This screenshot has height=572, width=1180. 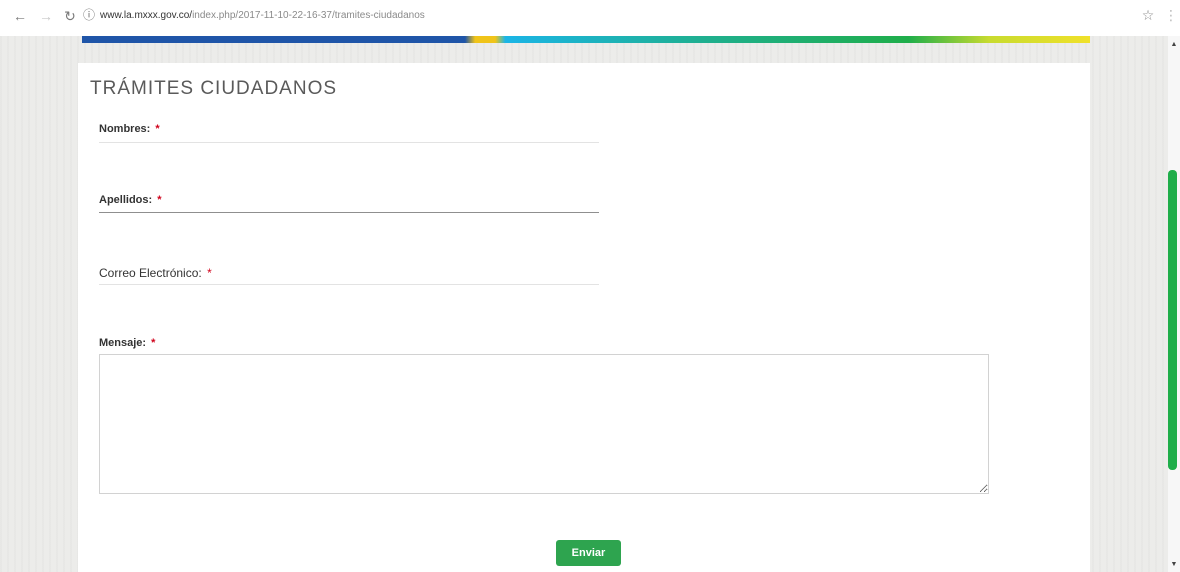 I want to click on page-title: TRÁMITES CIUDADANOS, so click(x=214, y=88).